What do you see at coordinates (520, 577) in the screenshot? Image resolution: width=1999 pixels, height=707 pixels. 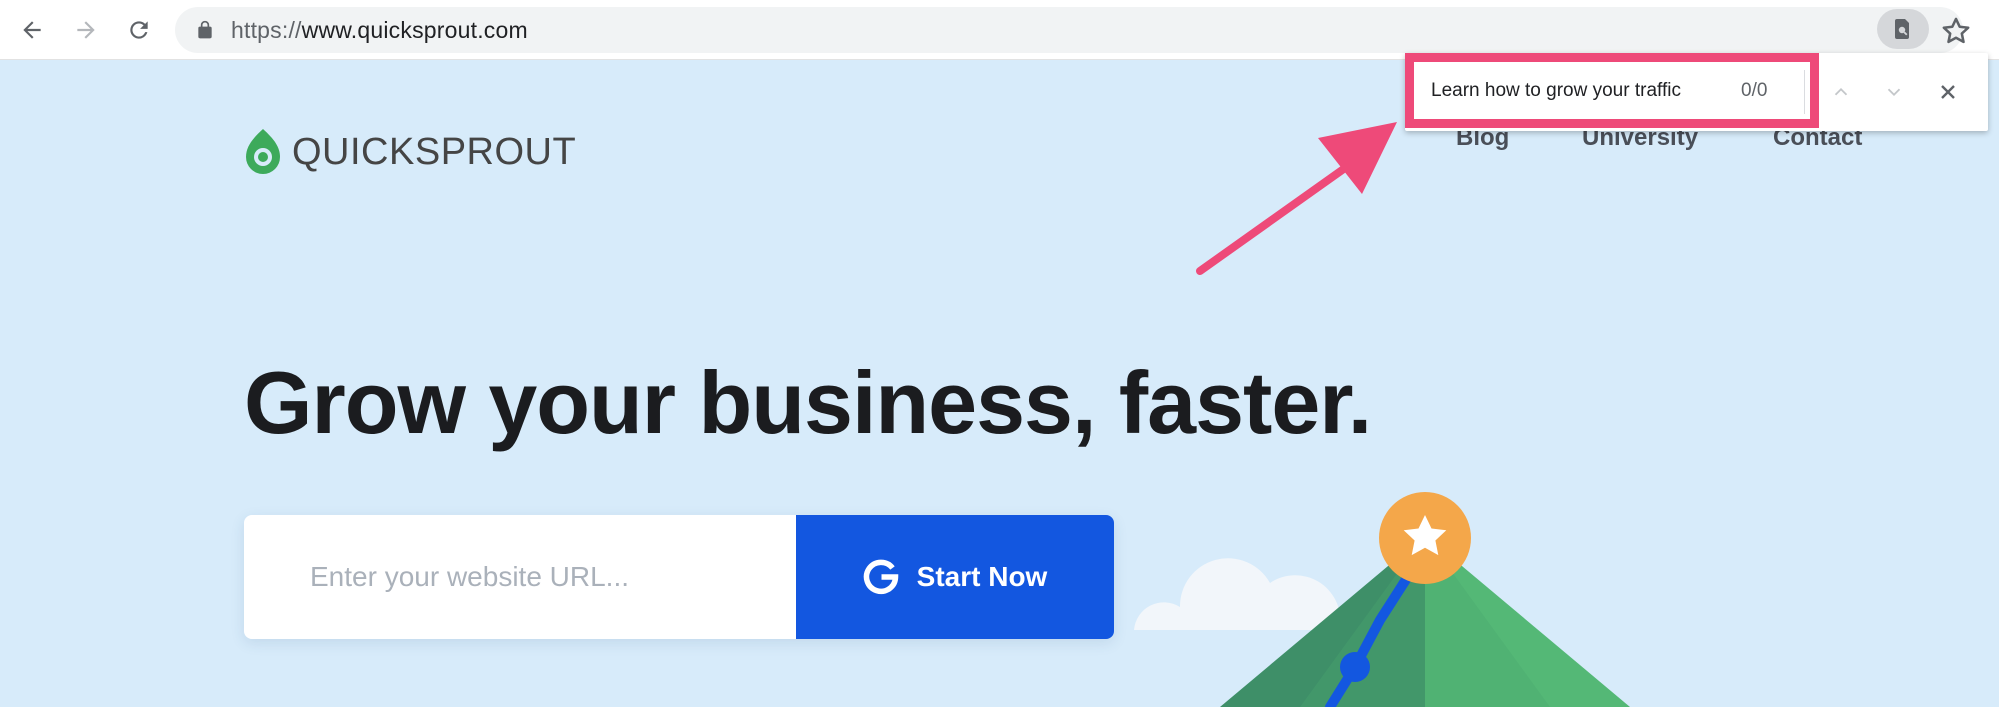 I see `website-url-input` at bounding box center [520, 577].